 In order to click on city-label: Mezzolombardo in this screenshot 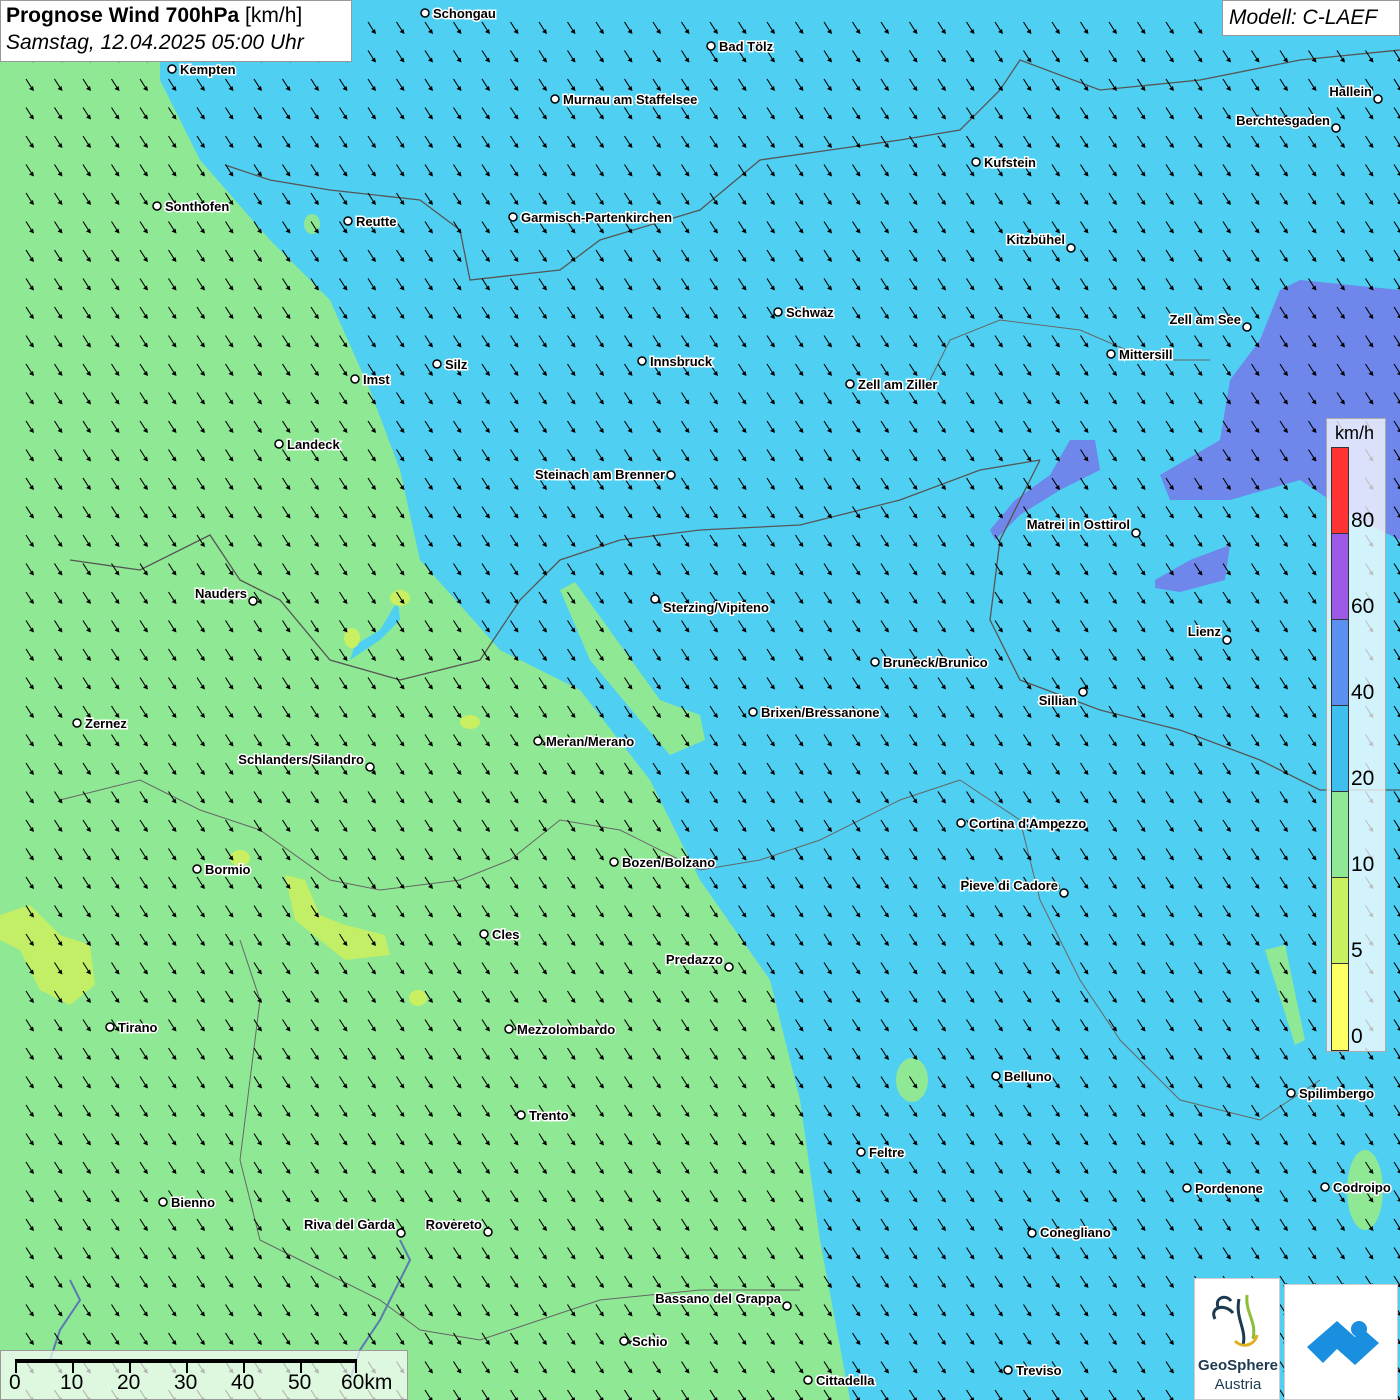, I will do `click(566, 1029)`.